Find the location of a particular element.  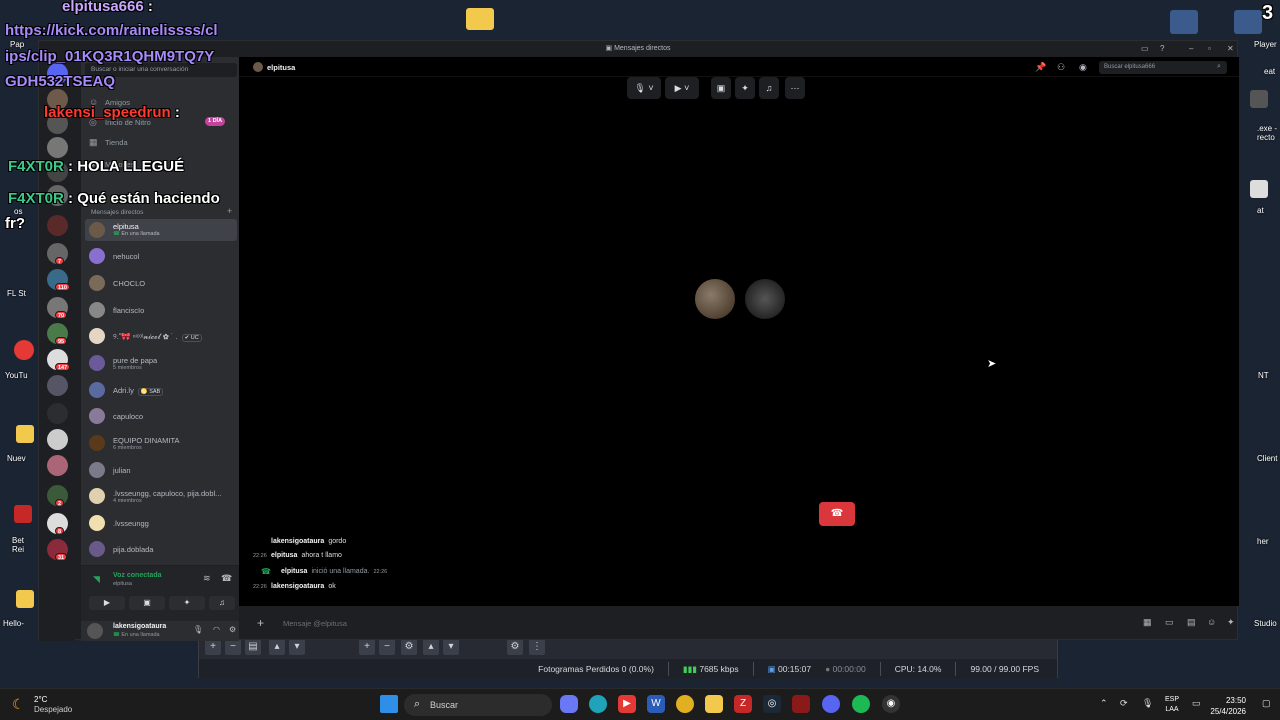

header-search-input: Buscar elpitusa666 is located at coordinates (1163, 67).